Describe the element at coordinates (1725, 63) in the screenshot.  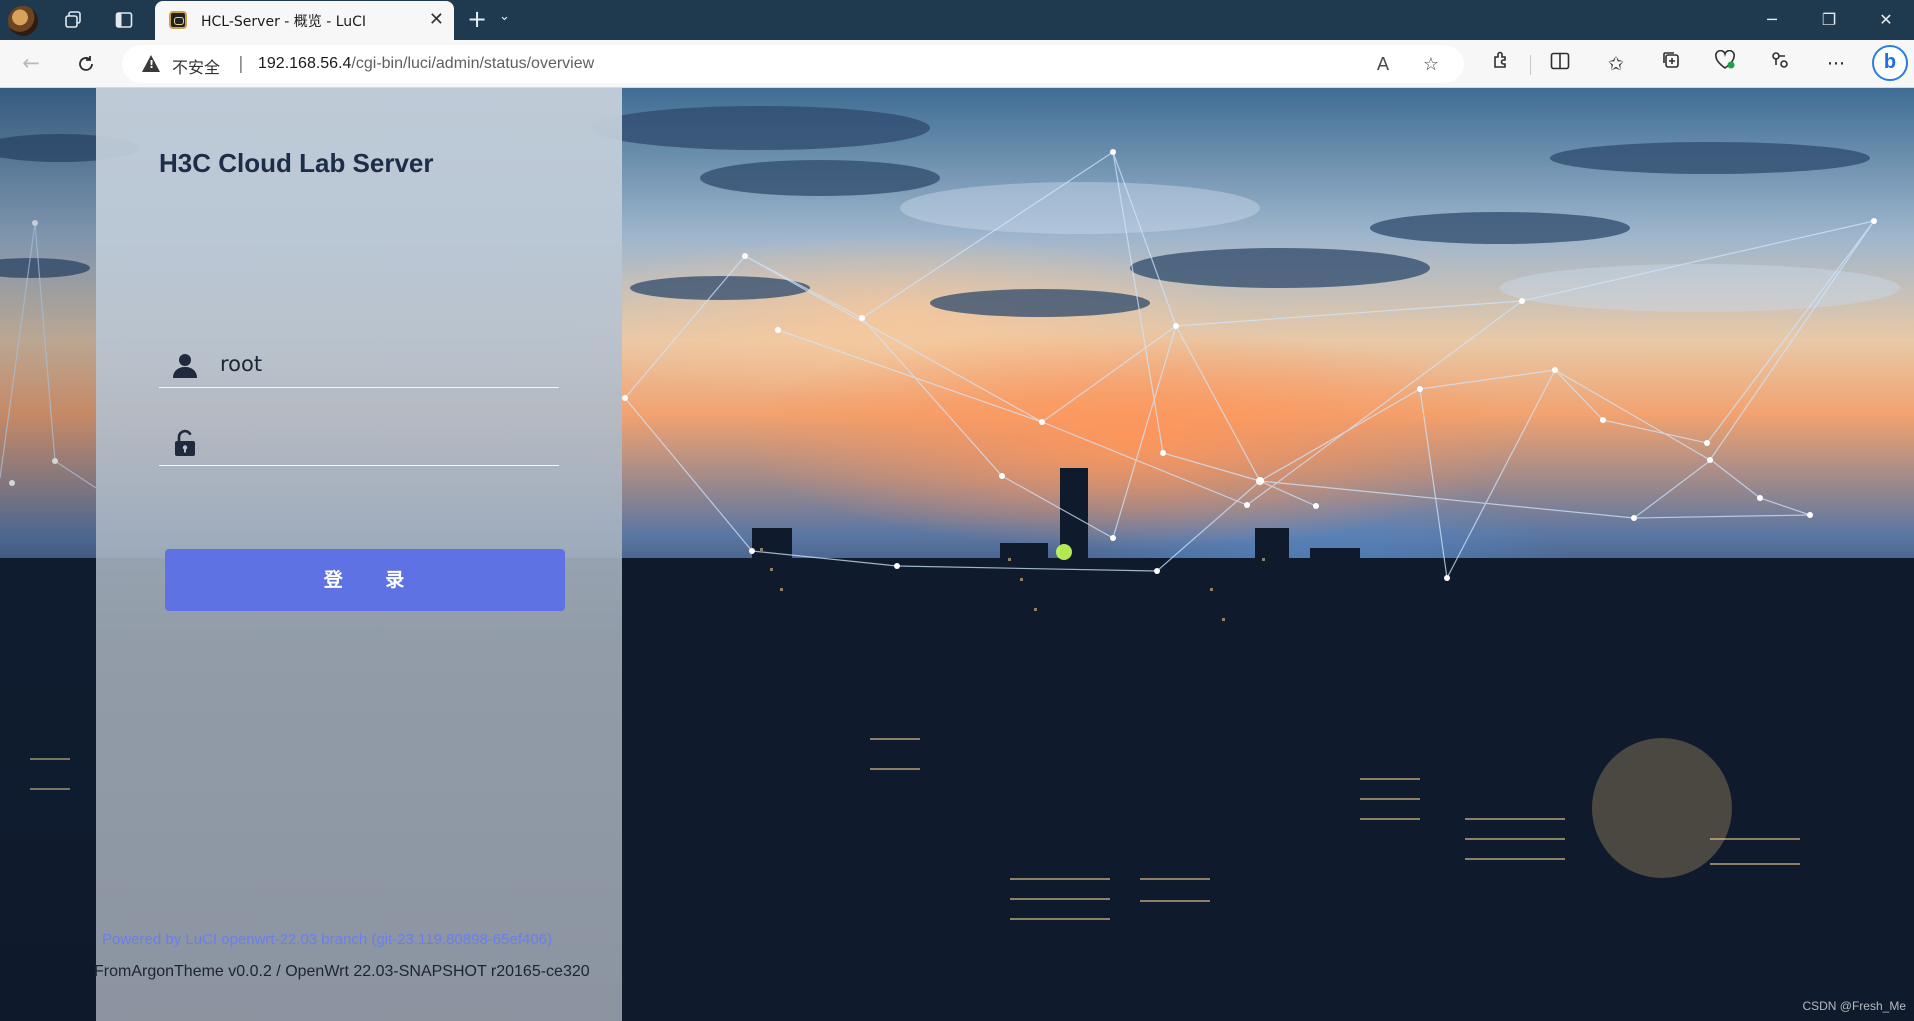
I see `browser-essentials-icon` at that location.